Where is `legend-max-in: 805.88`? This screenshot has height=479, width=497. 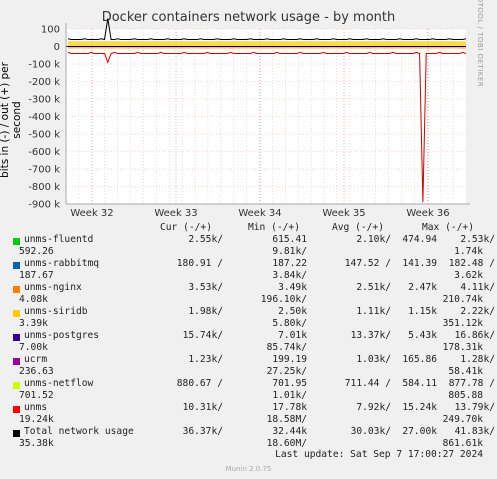 legend-max-in: 805.88 is located at coordinates (465, 395).